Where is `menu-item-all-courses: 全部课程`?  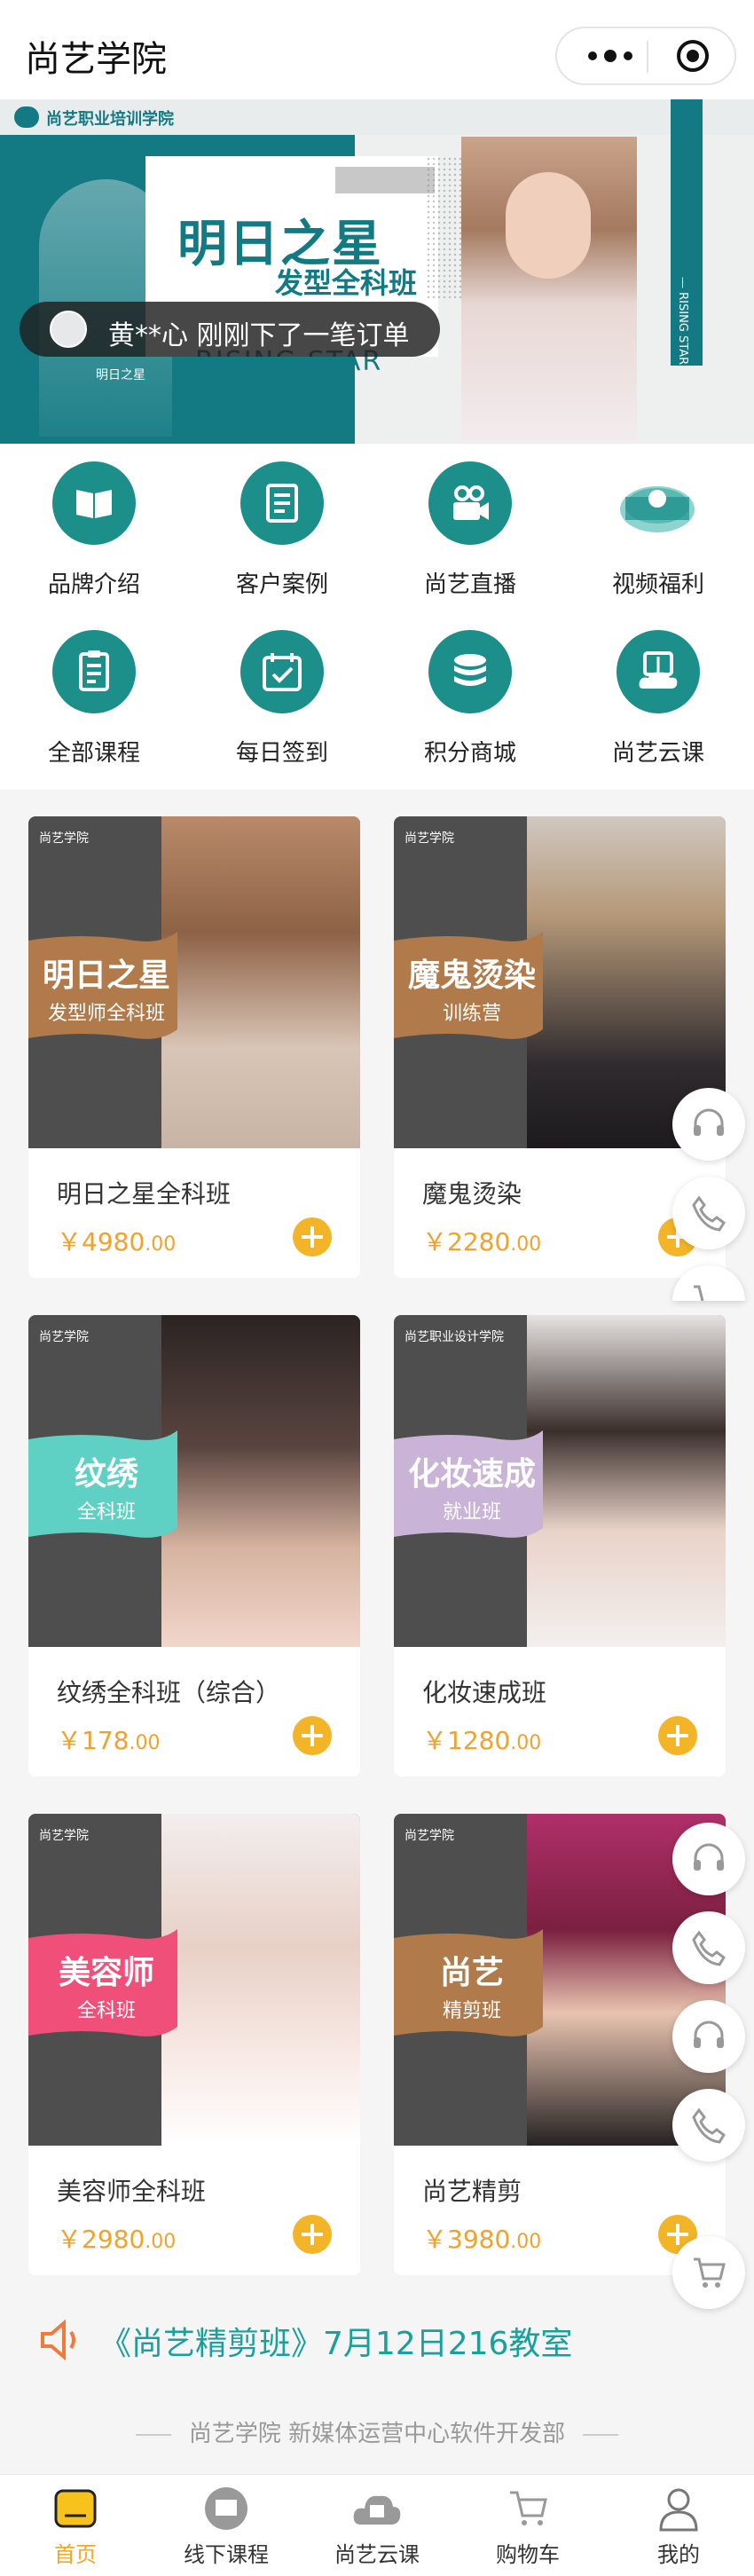 menu-item-all-courses: 全部课程 is located at coordinates (94, 699).